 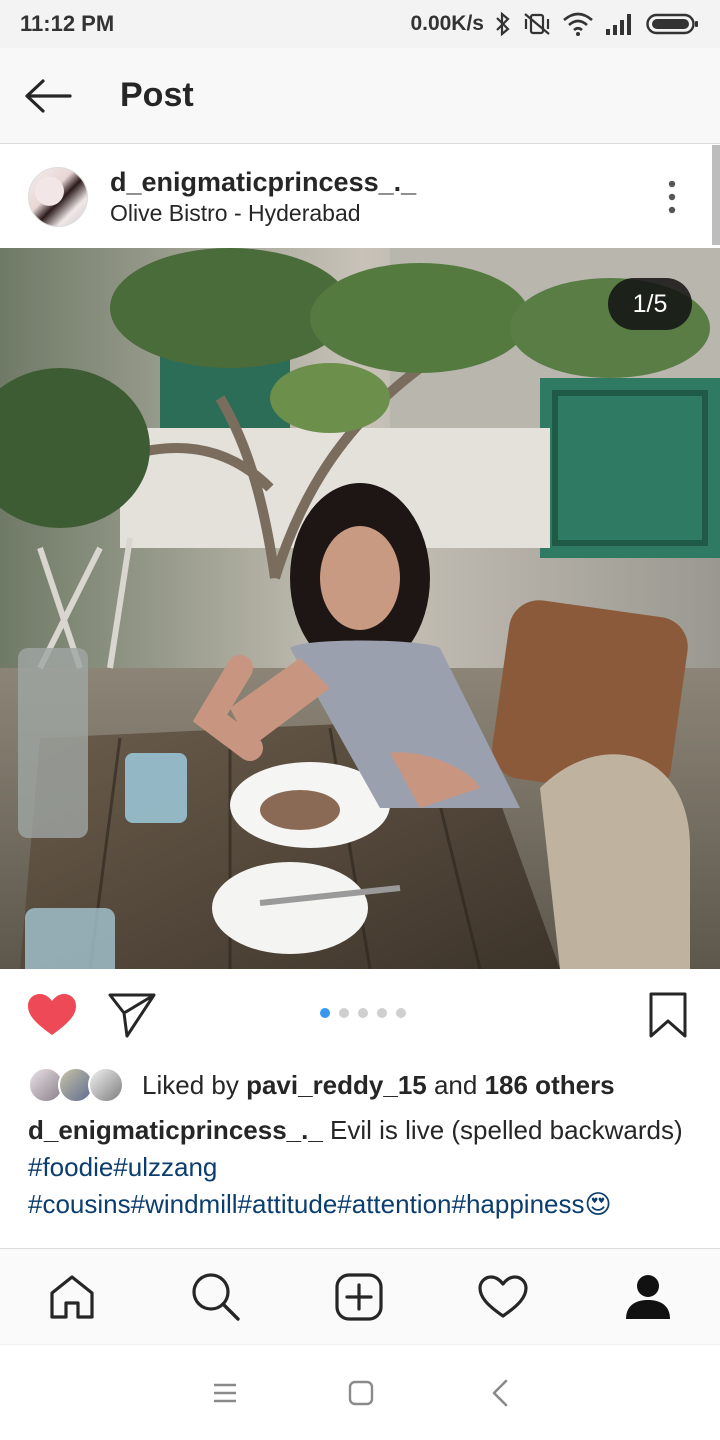 I want to click on like-button, so click(x=52, y=1015).